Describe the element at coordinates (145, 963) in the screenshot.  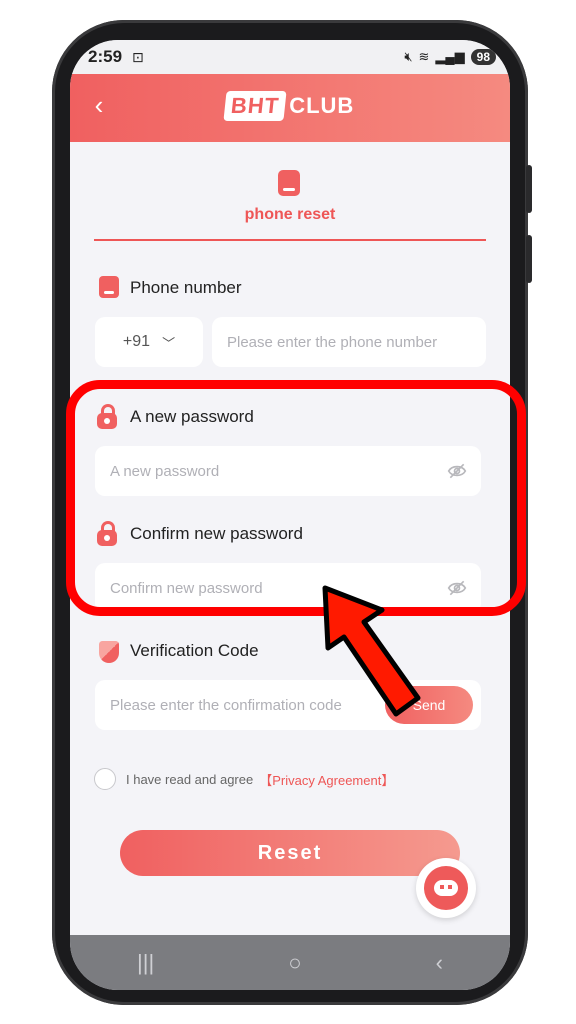
I see `recent-apps-icon: |||` at that location.